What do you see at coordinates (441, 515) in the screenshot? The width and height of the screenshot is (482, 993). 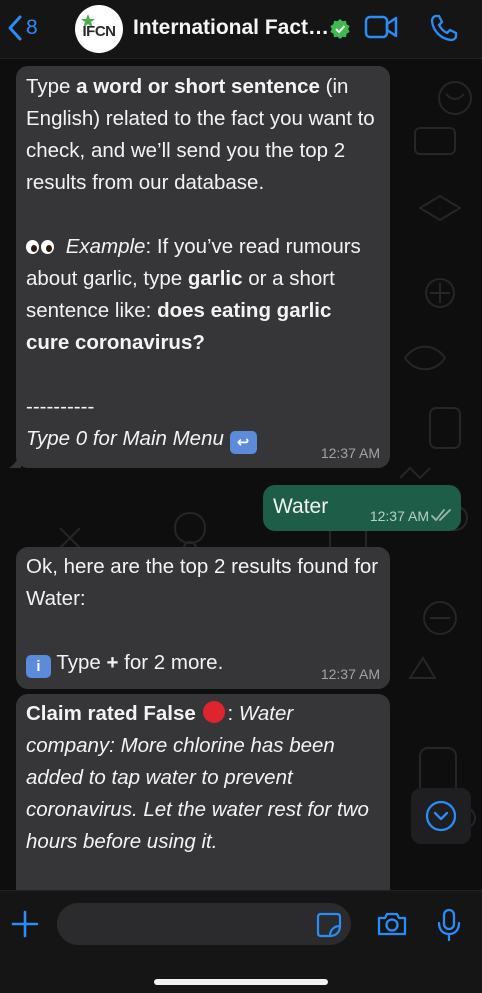 I see `read-receipt-icon` at bounding box center [441, 515].